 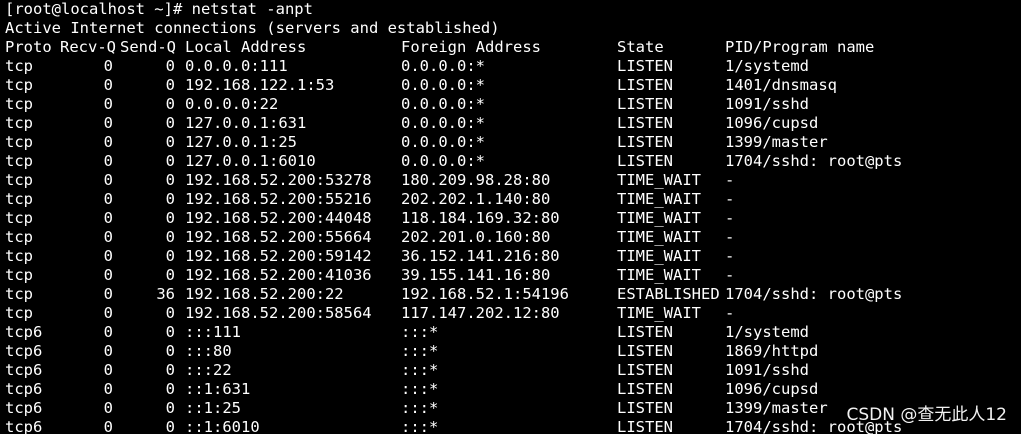 What do you see at coordinates (510, 332) in the screenshot?
I see `table-row: tcp6 0 0:::111:::* LISTEN 1/systemd` at bounding box center [510, 332].